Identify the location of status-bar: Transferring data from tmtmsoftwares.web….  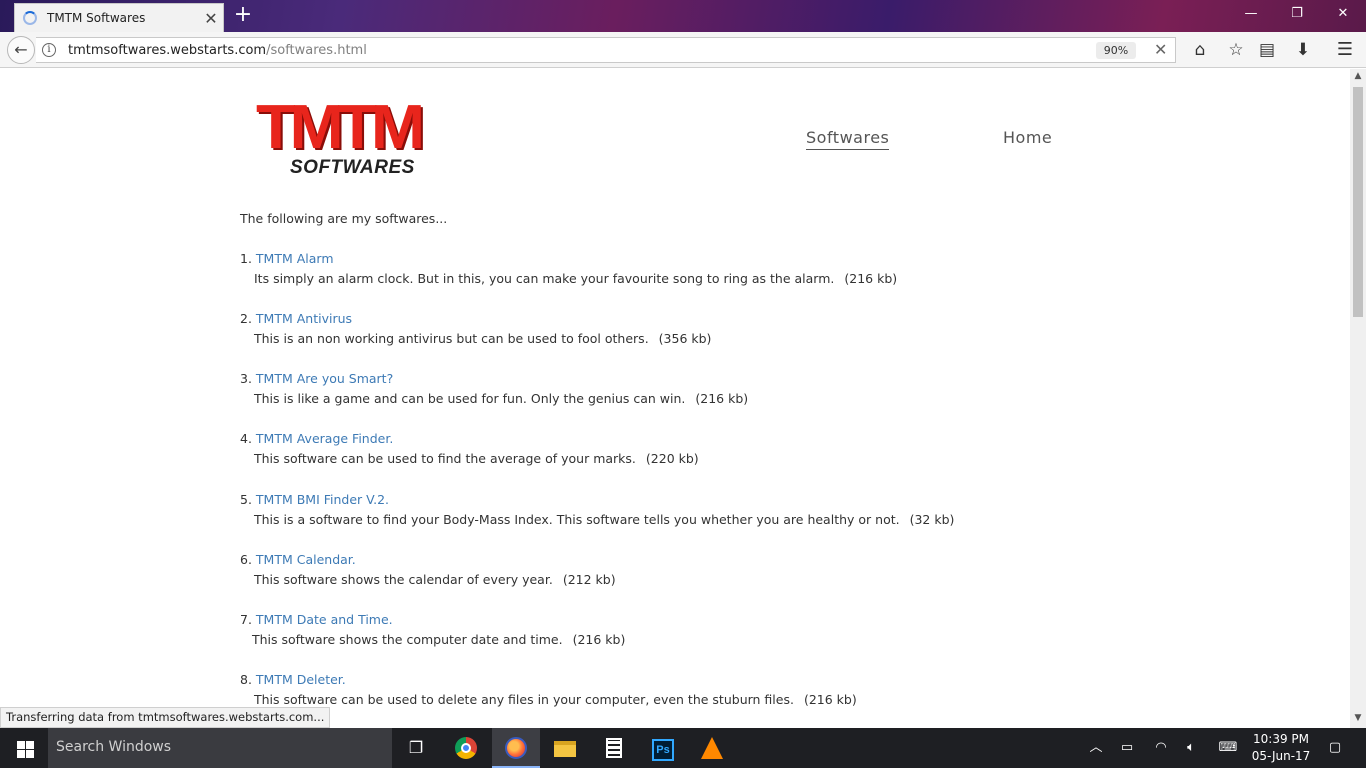
(165, 717).